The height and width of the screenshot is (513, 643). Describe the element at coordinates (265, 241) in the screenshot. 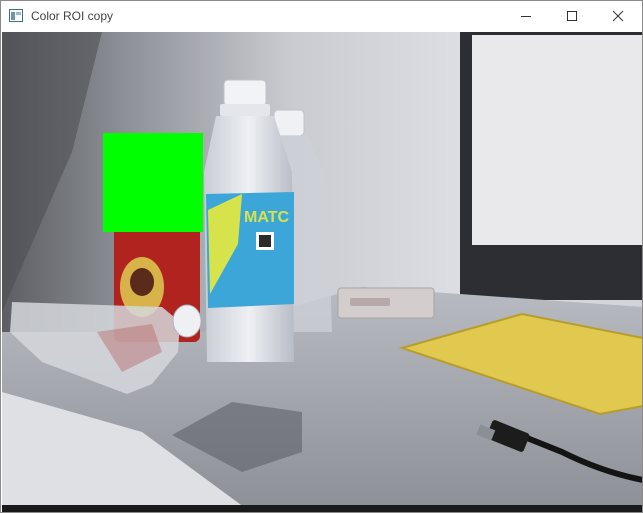

I see `bottle-qr-pattern` at that location.